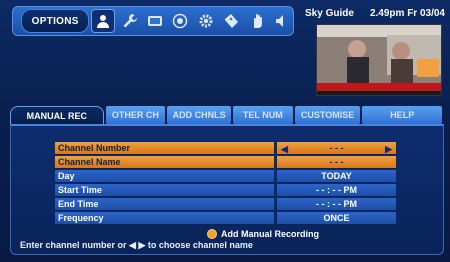  I want to click on target-icon, so click(180, 21).